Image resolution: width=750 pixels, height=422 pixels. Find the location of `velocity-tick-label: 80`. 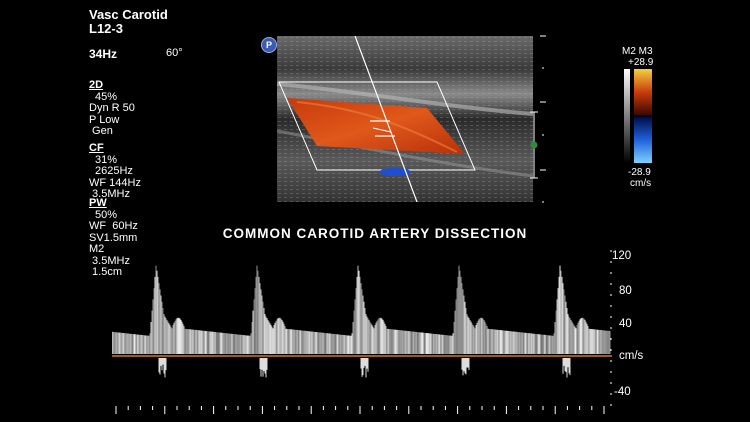

velocity-tick-label: 80 is located at coordinates (625, 291).